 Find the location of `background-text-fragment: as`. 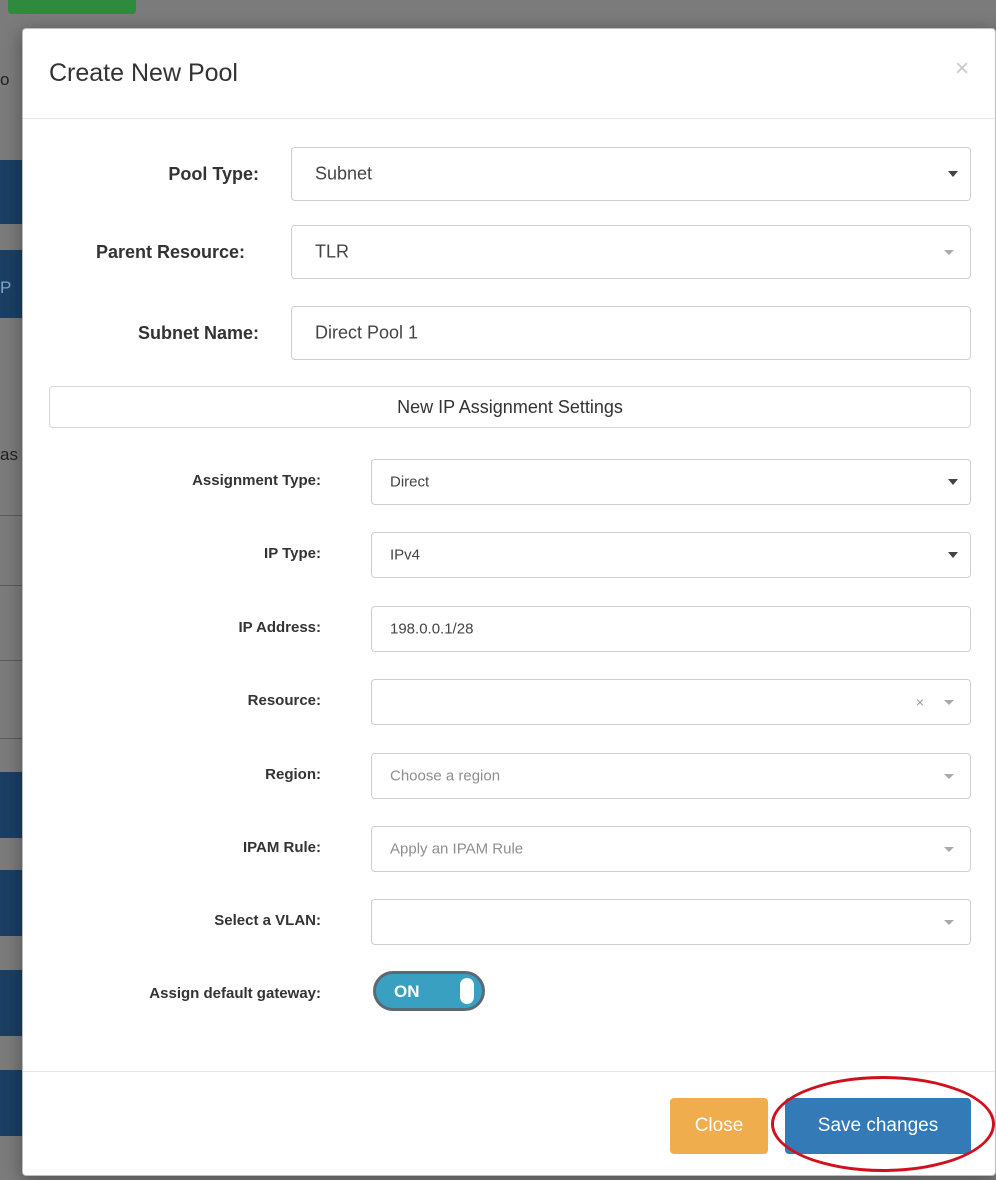

background-text-fragment: as is located at coordinates (9, 454).